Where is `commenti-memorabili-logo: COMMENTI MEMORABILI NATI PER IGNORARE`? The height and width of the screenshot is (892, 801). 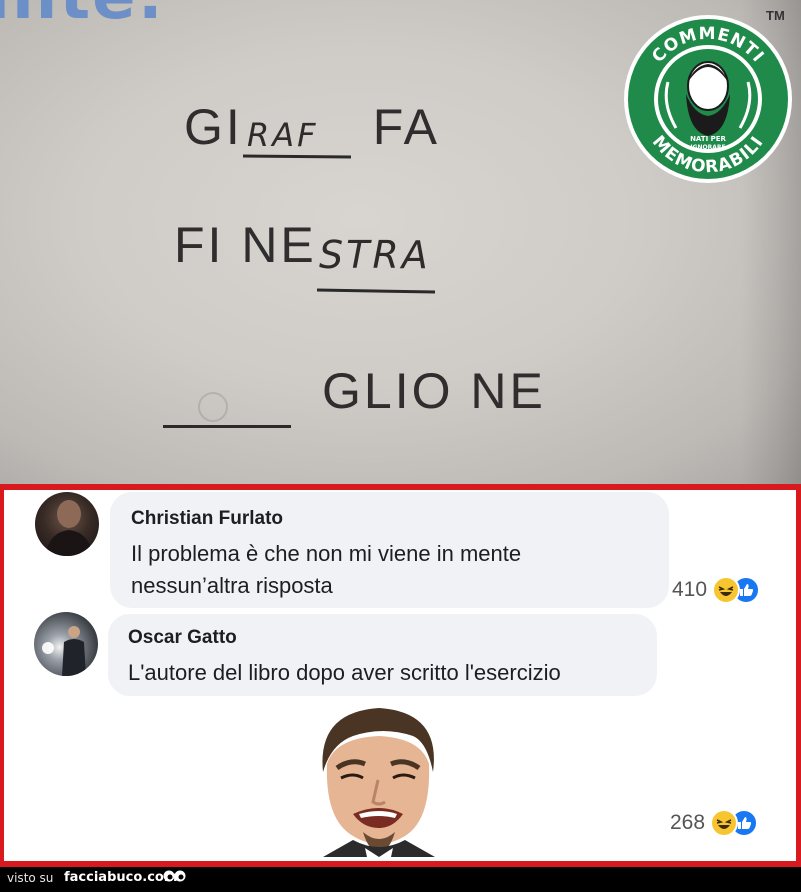
commenti-memorabili-logo: COMMENTI MEMORABILI NATI PER IGNORARE is located at coordinates (708, 99).